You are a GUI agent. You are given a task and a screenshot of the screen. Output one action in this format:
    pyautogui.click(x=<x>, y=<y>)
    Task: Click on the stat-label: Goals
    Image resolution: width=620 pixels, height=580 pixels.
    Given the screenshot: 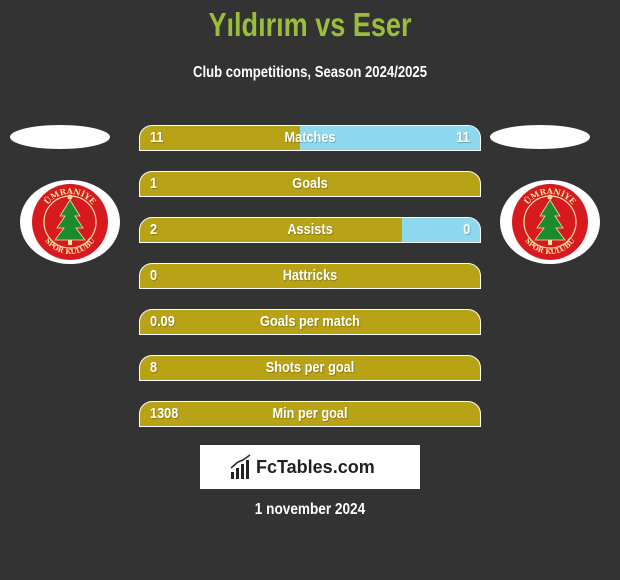 What is the action you would take?
    pyautogui.click(x=310, y=183)
    